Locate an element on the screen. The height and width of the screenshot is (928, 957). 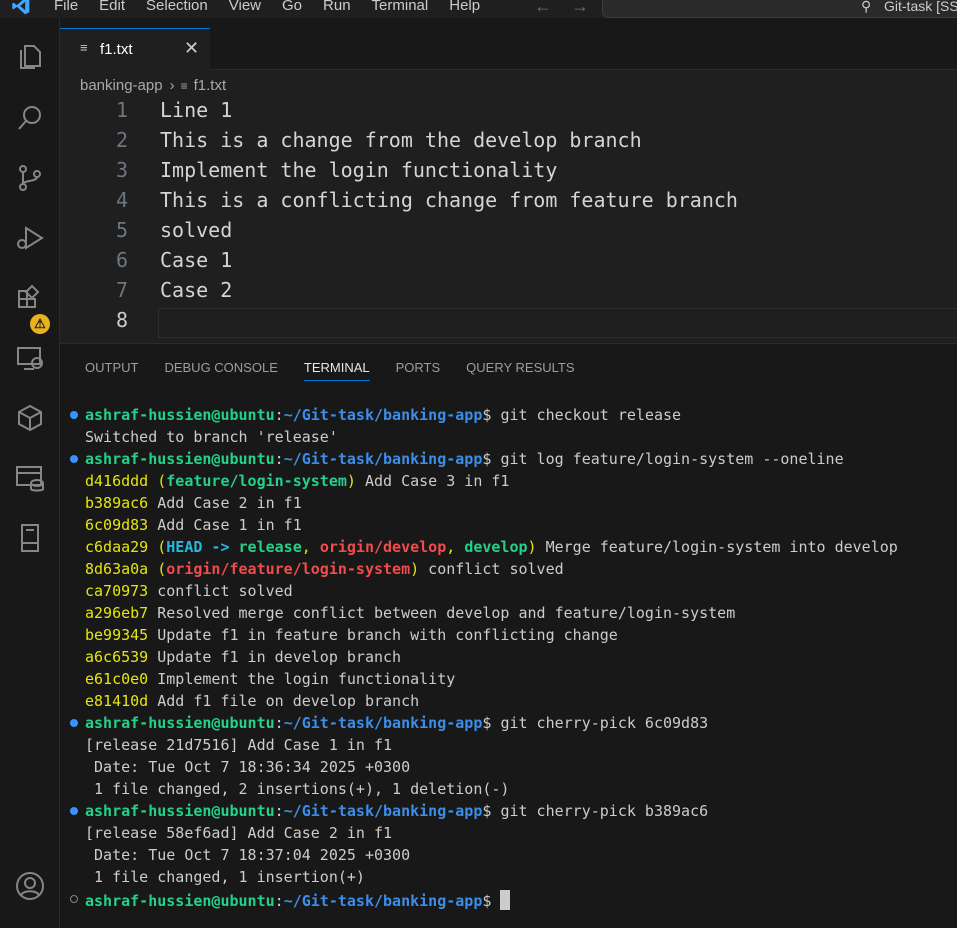
line-text: Implement the login functionality is located at coordinates (359, 170).